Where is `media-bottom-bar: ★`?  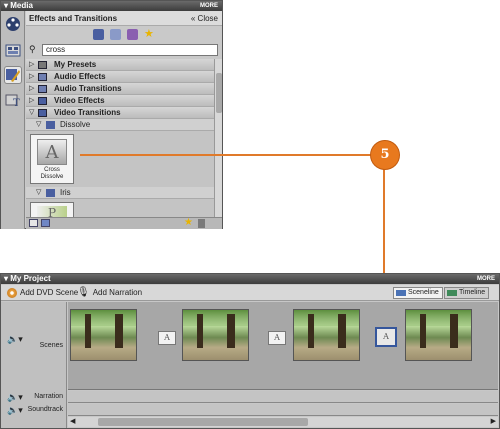
media-bottom-bar: ★ is located at coordinates (124, 223).